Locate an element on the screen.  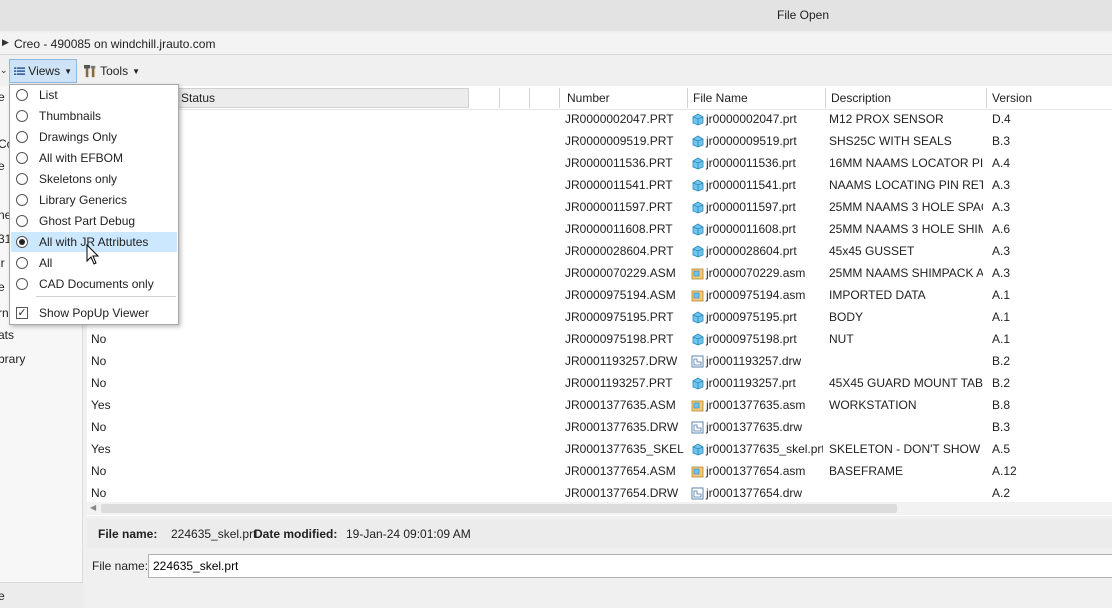
cell-version: A.1 is located at coordinates (1001, 295).